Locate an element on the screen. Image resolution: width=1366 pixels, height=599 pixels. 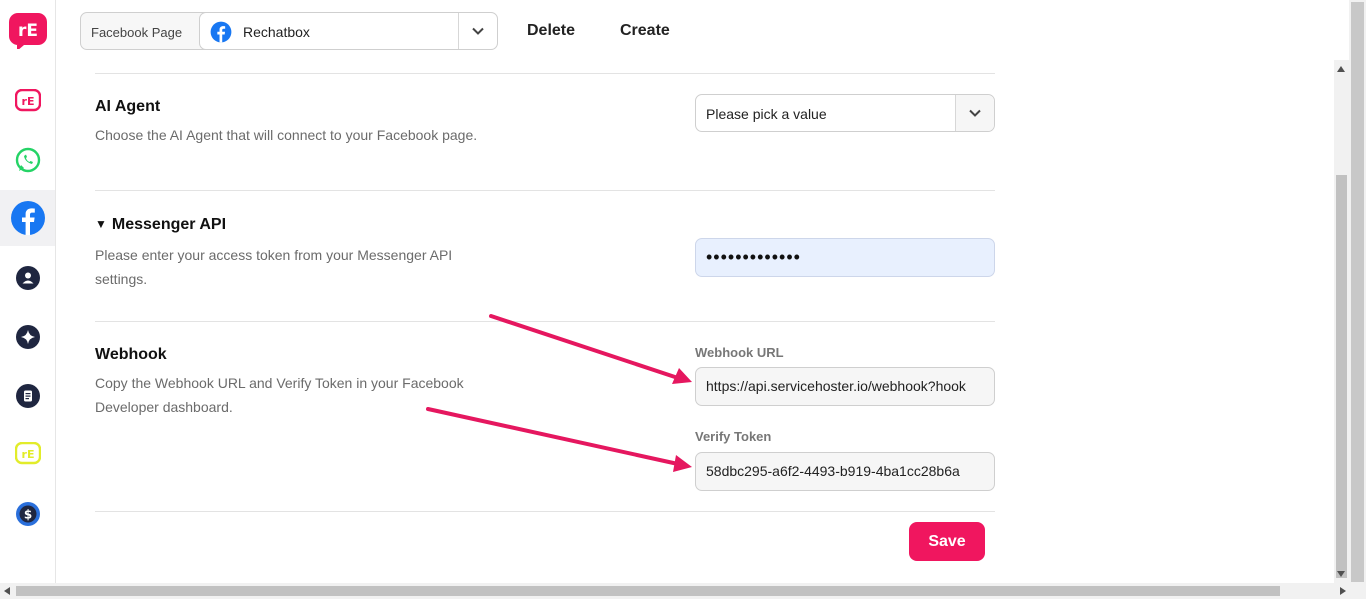
nav-item-rechatbox: rE is located at coordinates (27, 101).